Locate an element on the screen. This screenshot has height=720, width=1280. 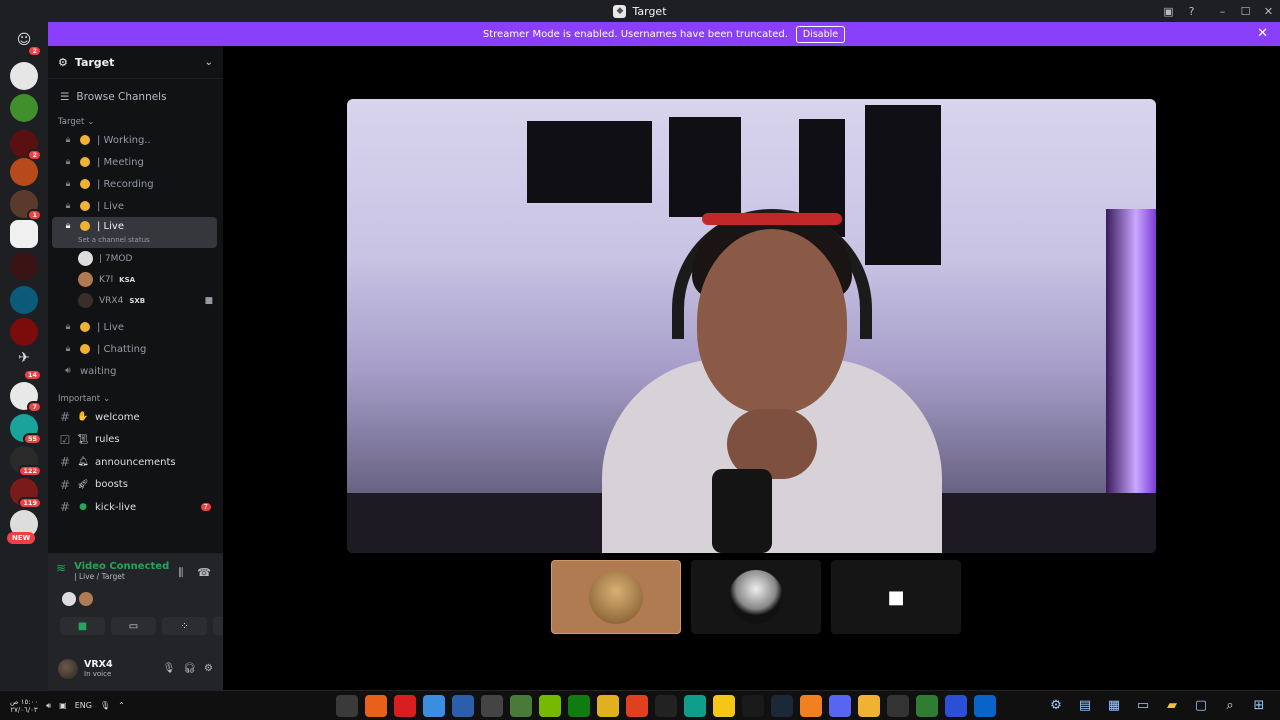
server-icon-5: 1 is located at coordinates (26, 205).